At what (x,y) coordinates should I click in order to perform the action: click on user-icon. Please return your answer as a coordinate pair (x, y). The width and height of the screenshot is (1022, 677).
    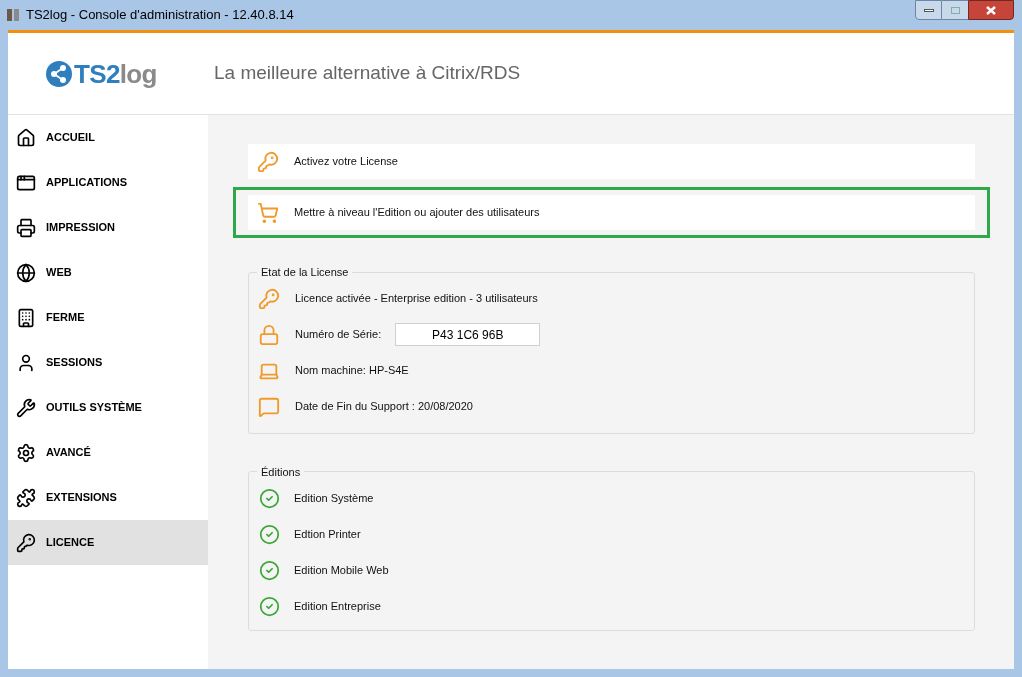
    Looking at the image, I should click on (26, 362).